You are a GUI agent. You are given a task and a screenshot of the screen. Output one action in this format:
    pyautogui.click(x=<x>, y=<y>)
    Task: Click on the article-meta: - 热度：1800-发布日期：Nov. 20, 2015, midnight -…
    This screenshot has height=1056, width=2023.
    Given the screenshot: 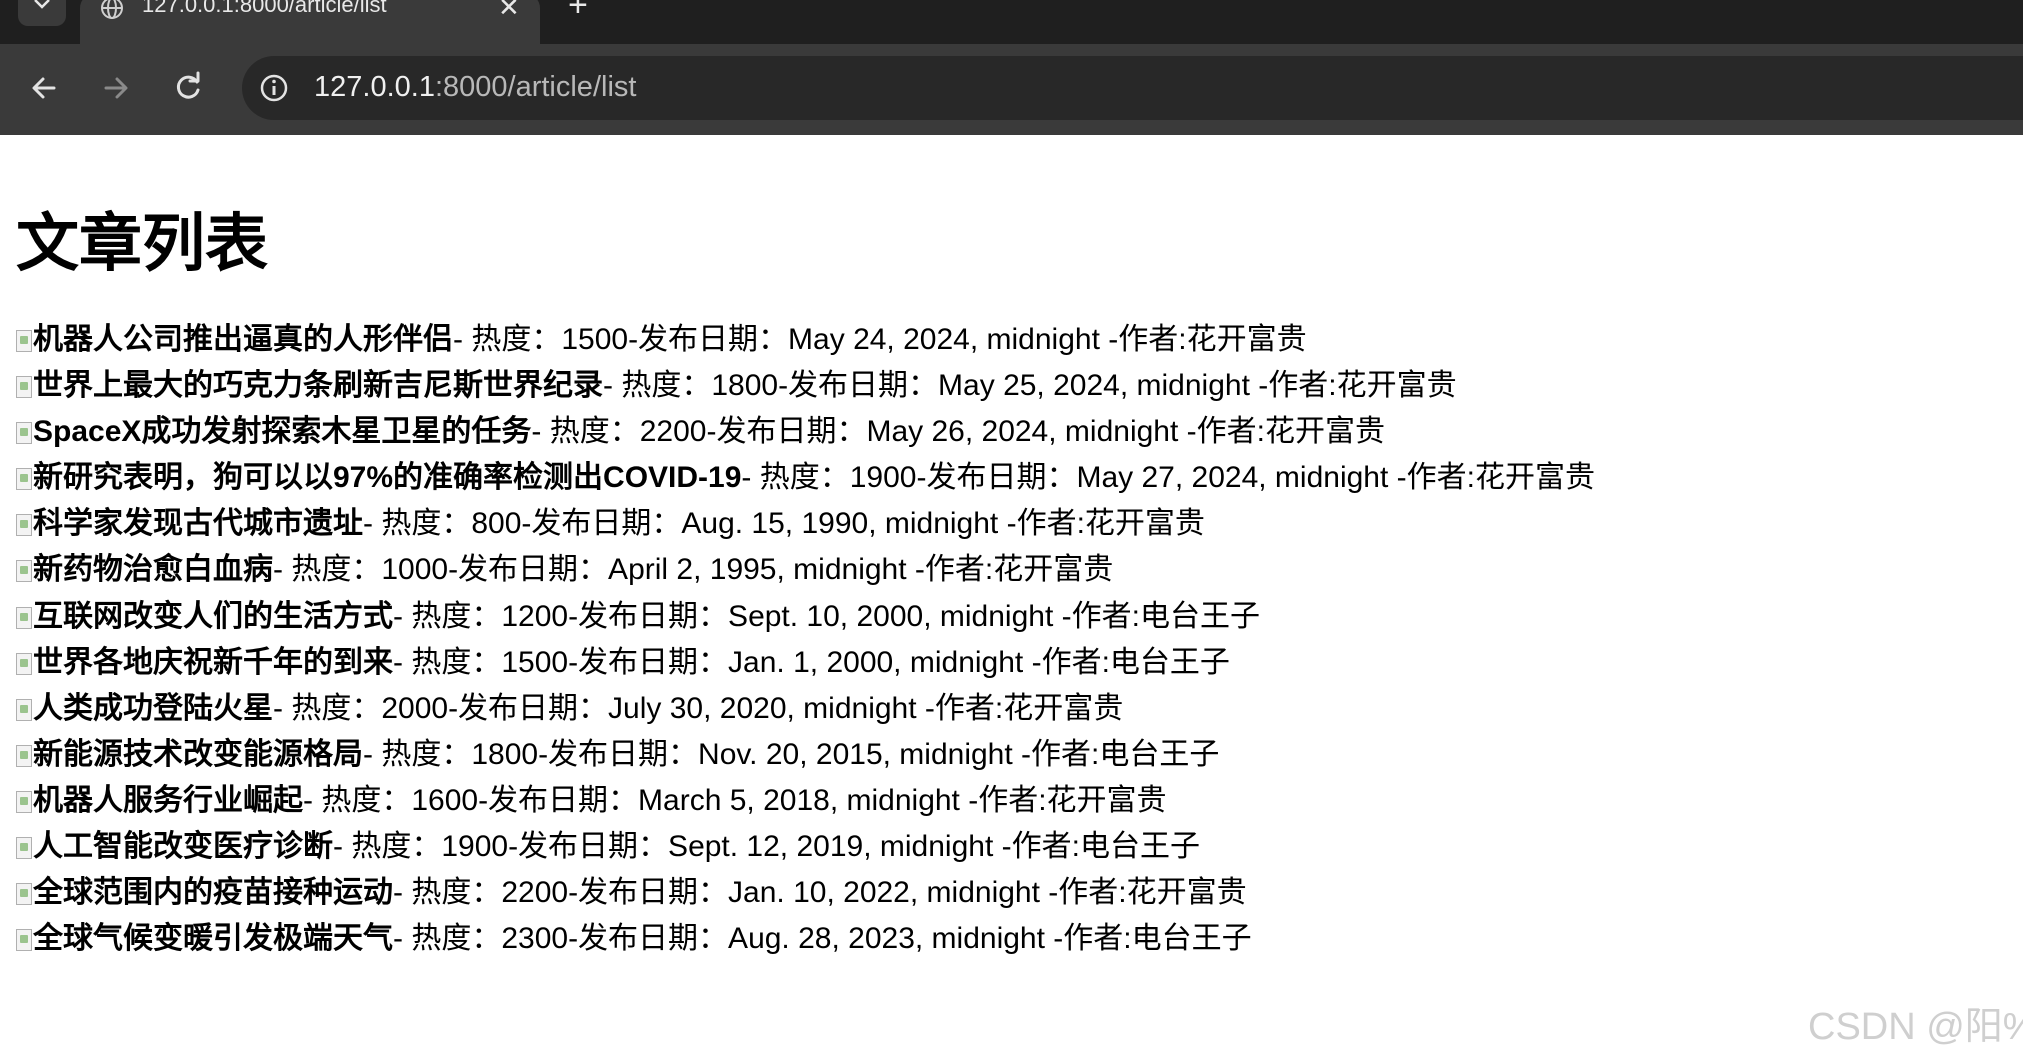 What is the action you would take?
    pyautogui.click(x=791, y=754)
    